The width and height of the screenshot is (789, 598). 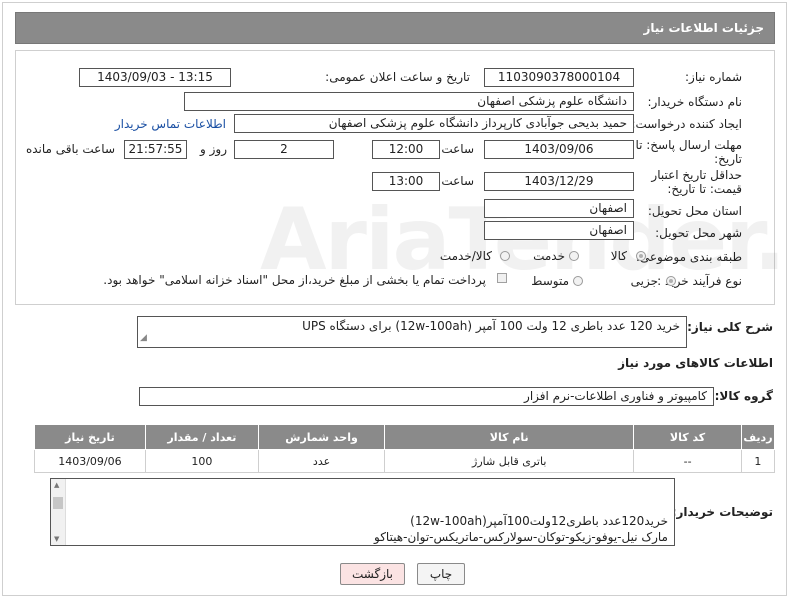 What do you see at coordinates (559, 181) in the screenshot?
I see `price-validity-date-field: 1403/12/29` at bounding box center [559, 181].